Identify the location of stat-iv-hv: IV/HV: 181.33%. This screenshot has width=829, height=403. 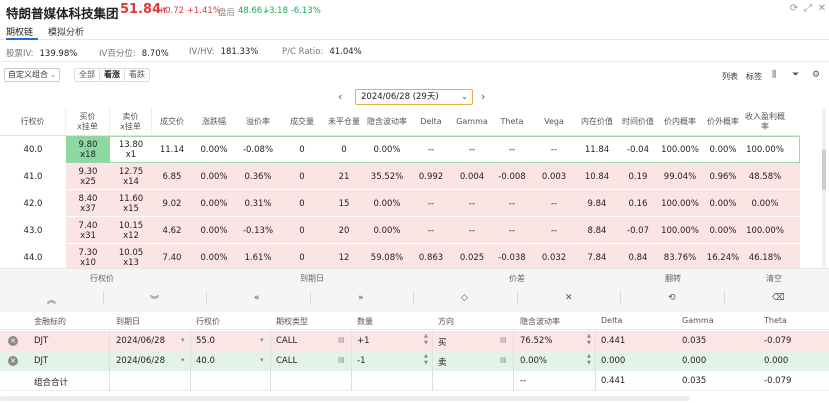
(223, 52).